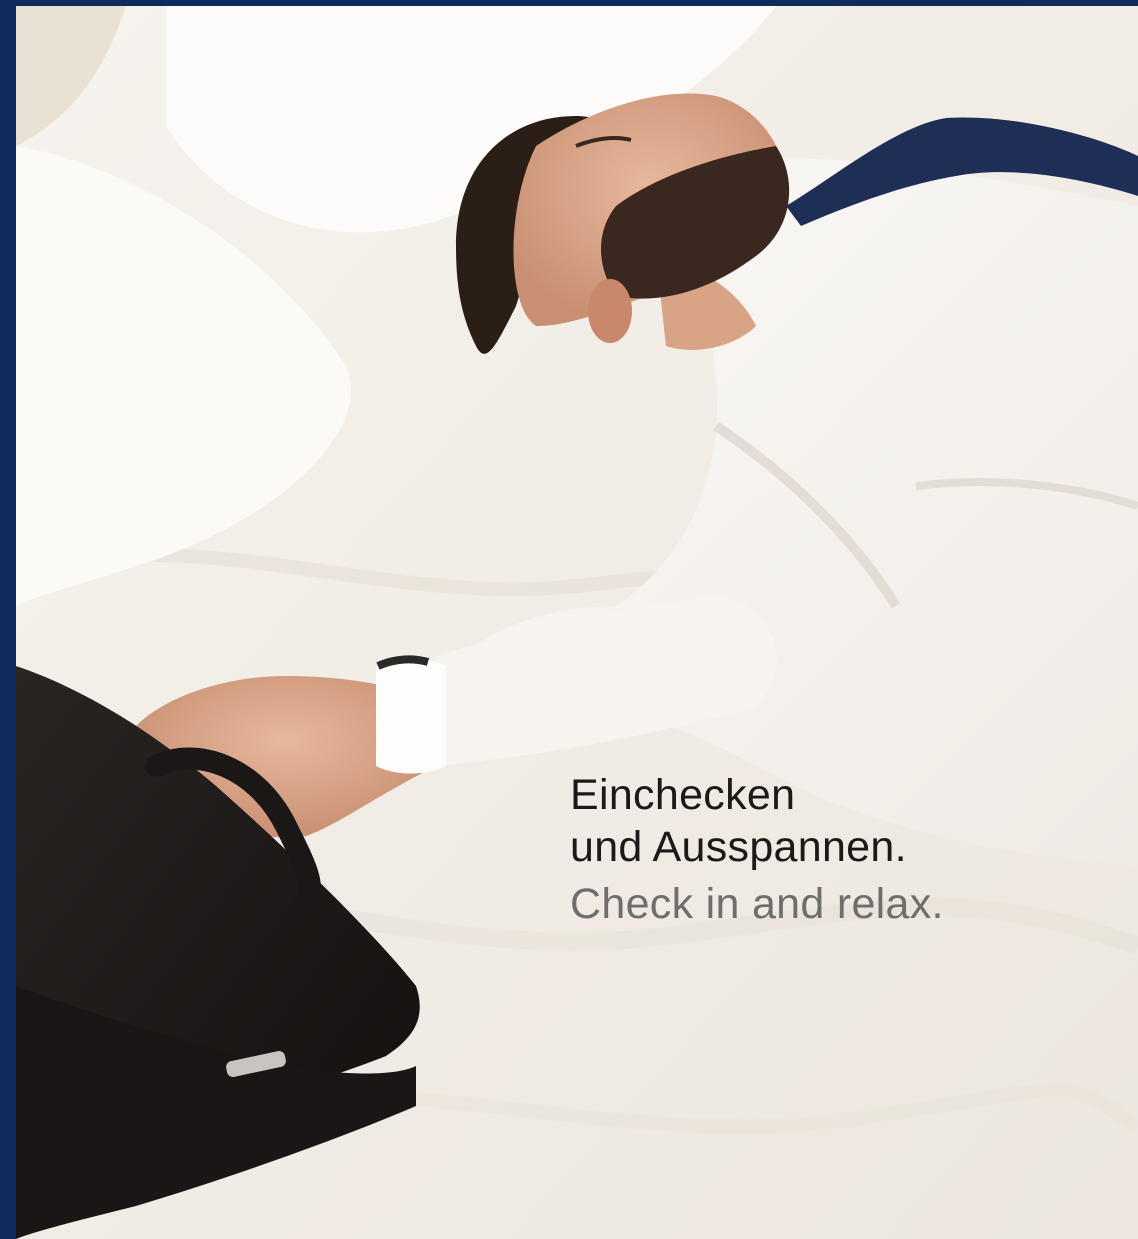 The width and height of the screenshot is (1138, 1239). What do you see at coordinates (569, 3) in the screenshot?
I see `top-accent-bar` at bounding box center [569, 3].